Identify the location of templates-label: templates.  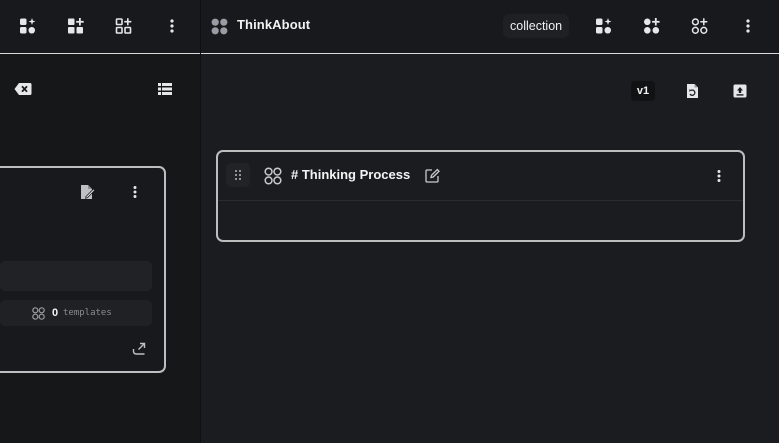
(87, 313).